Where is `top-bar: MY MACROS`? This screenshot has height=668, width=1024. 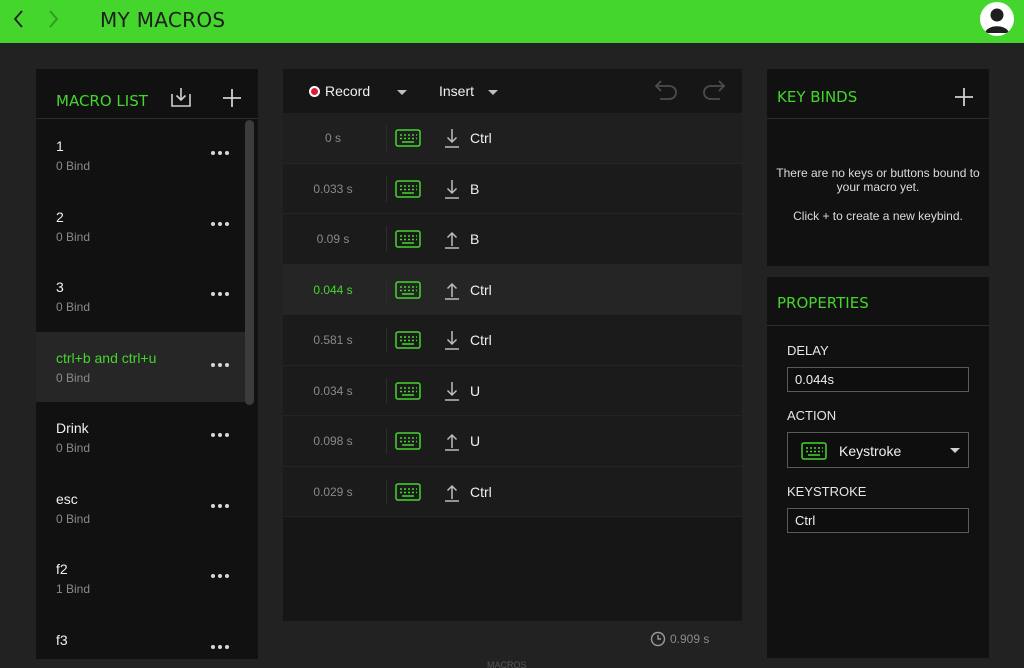
top-bar: MY MACROS is located at coordinates (512, 21).